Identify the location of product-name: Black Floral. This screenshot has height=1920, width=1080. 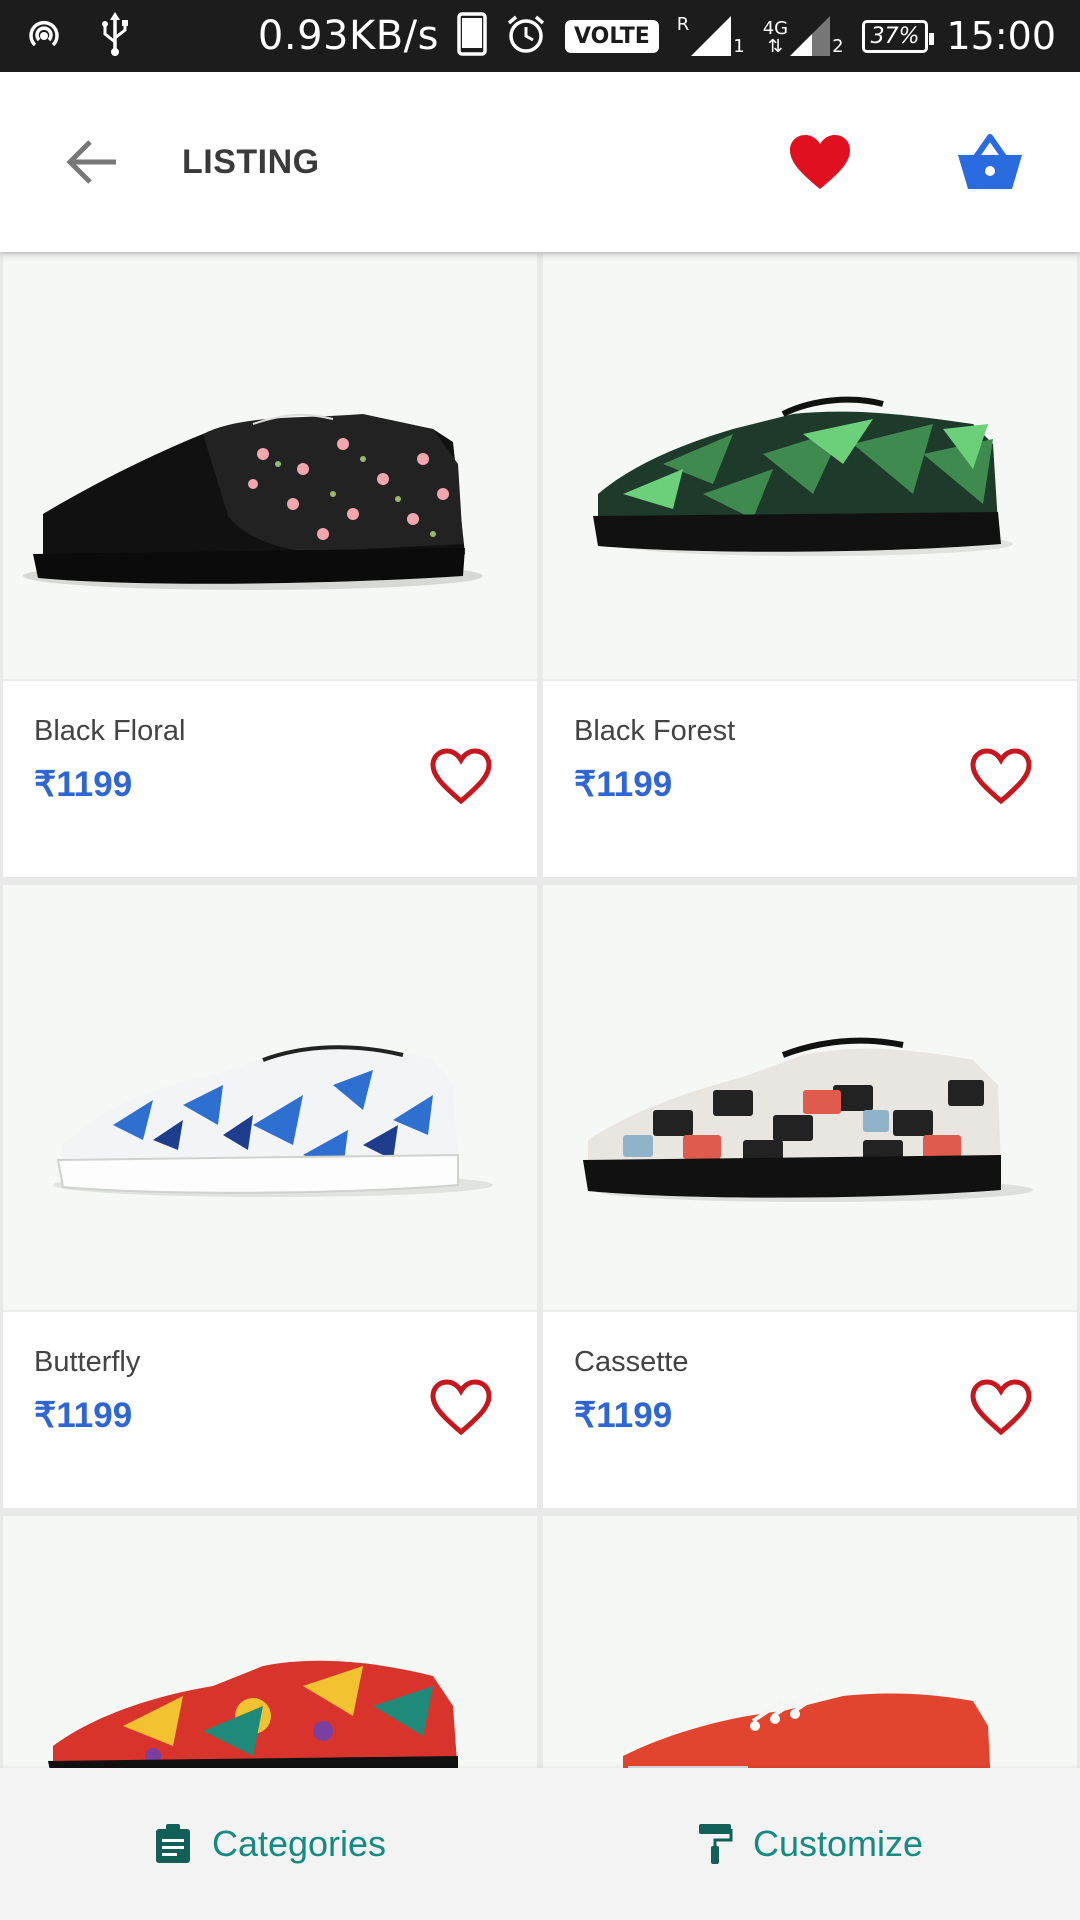
(110, 731).